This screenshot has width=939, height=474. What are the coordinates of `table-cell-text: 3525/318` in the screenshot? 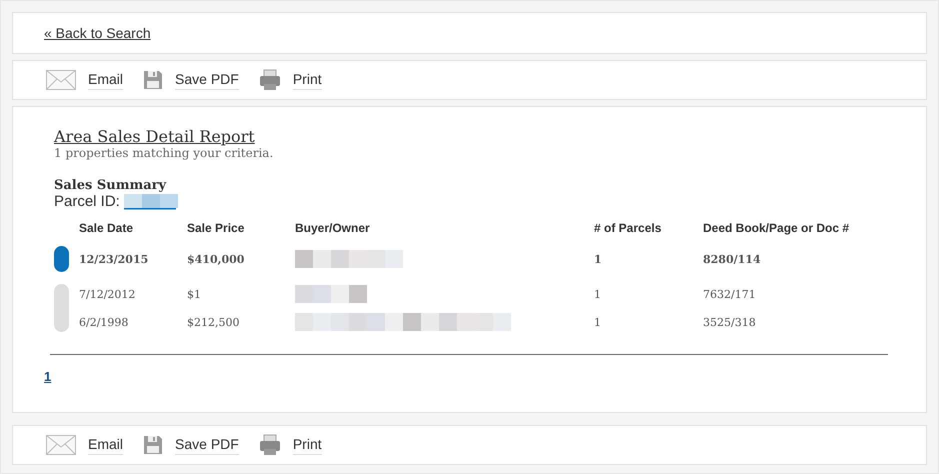 It's located at (730, 322).